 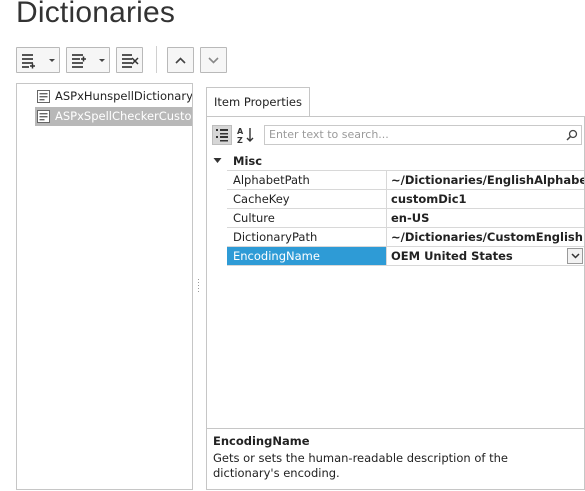 I want to click on move-down-icon, so click(x=213, y=60).